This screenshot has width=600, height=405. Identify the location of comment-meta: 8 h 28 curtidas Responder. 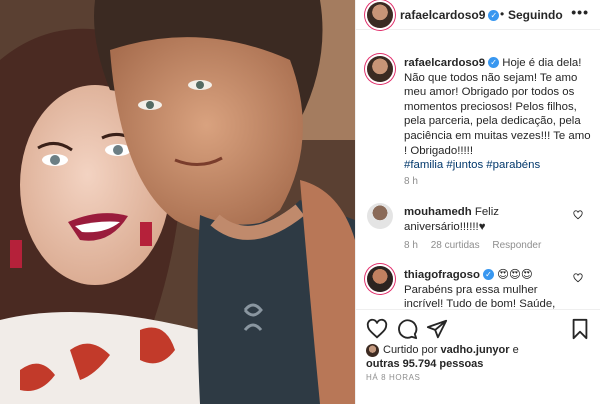
(477, 245).